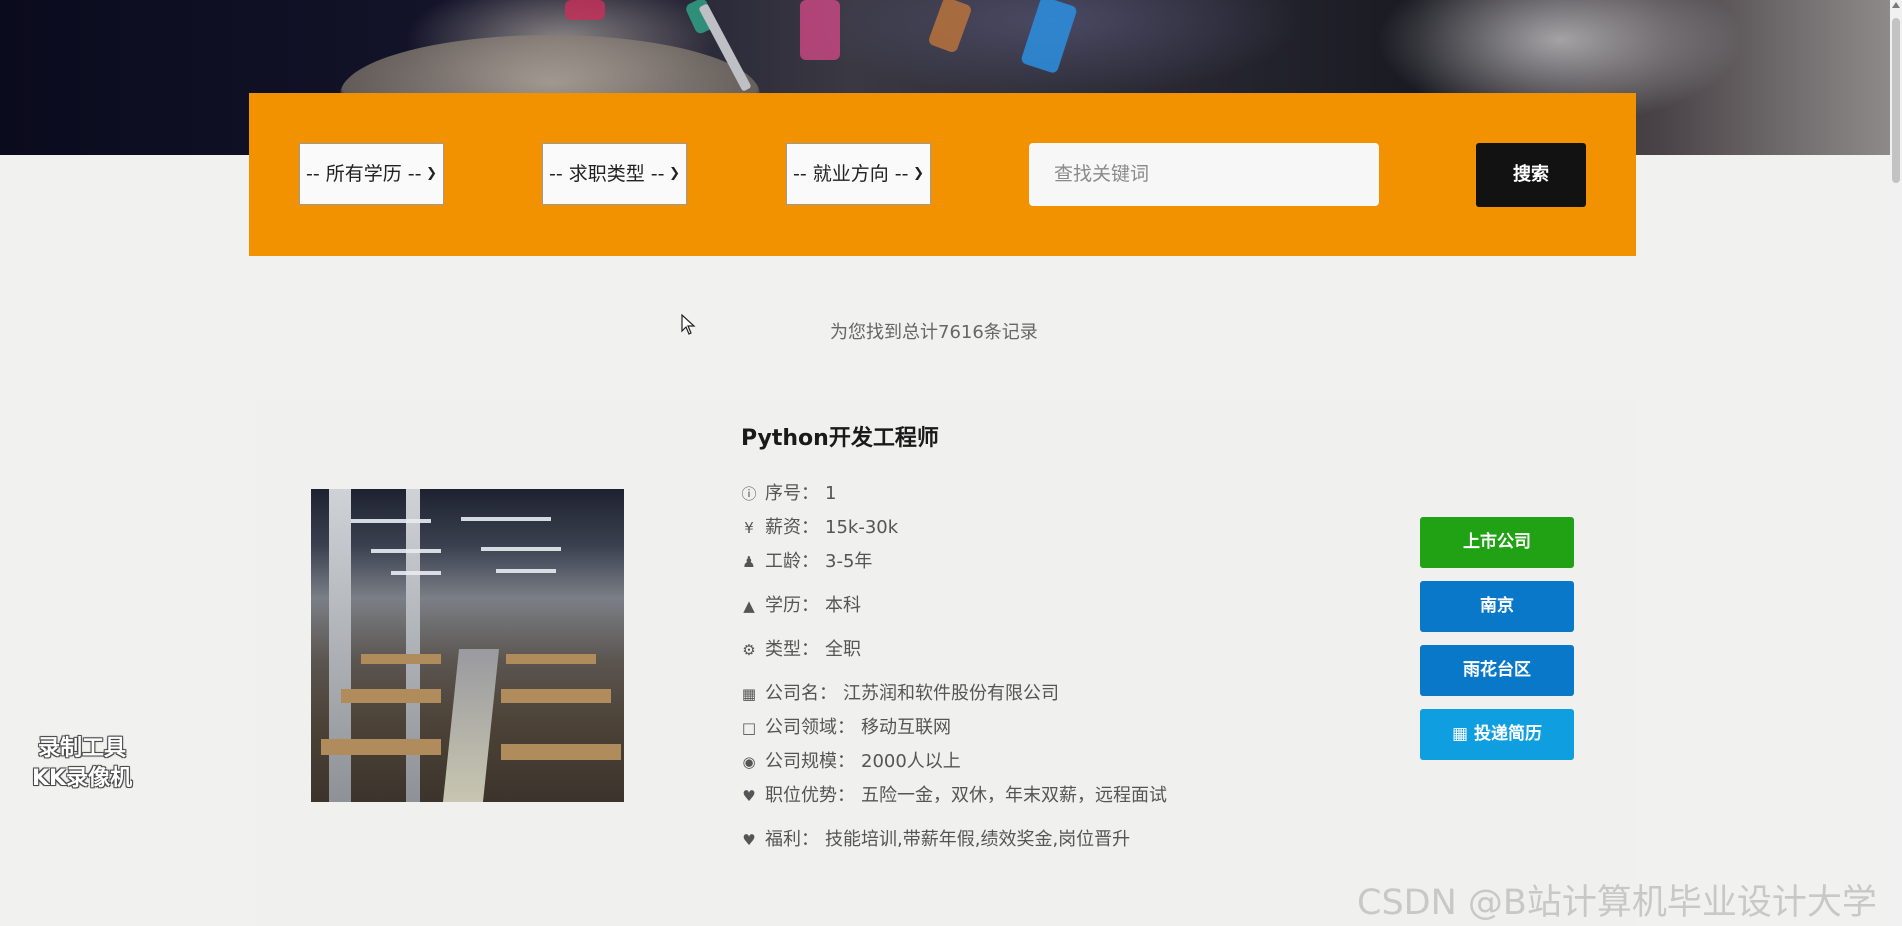  I want to click on job-type-select: -- 求职类型 -- ❯, so click(614, 174).